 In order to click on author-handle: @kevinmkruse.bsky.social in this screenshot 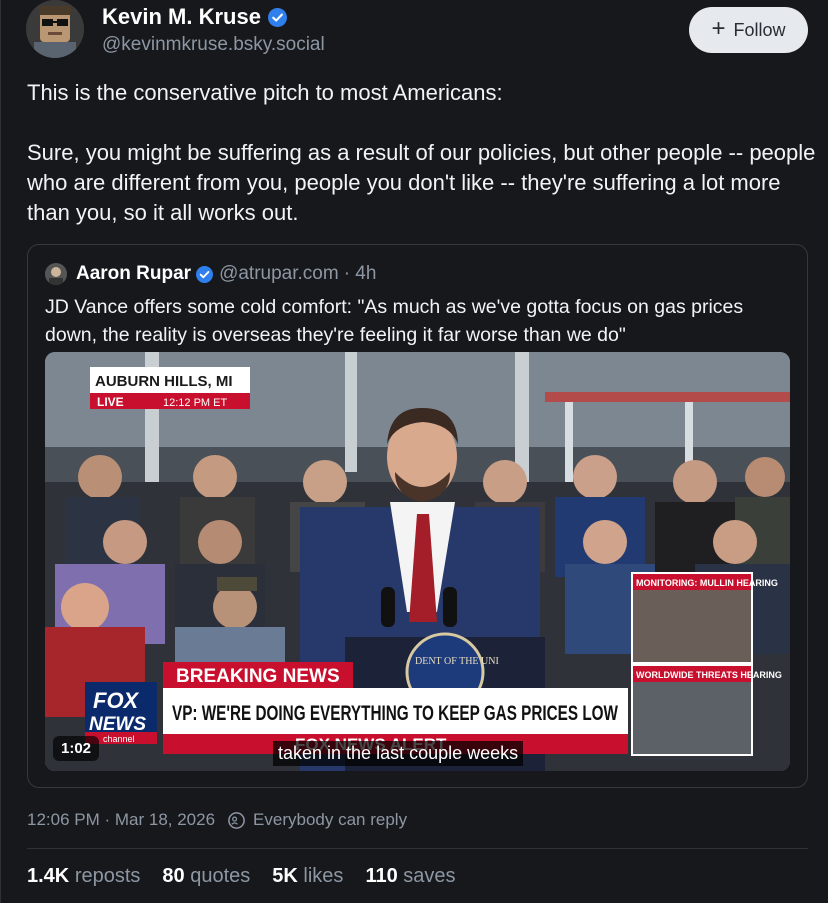, I will do `click(213, 45)`.